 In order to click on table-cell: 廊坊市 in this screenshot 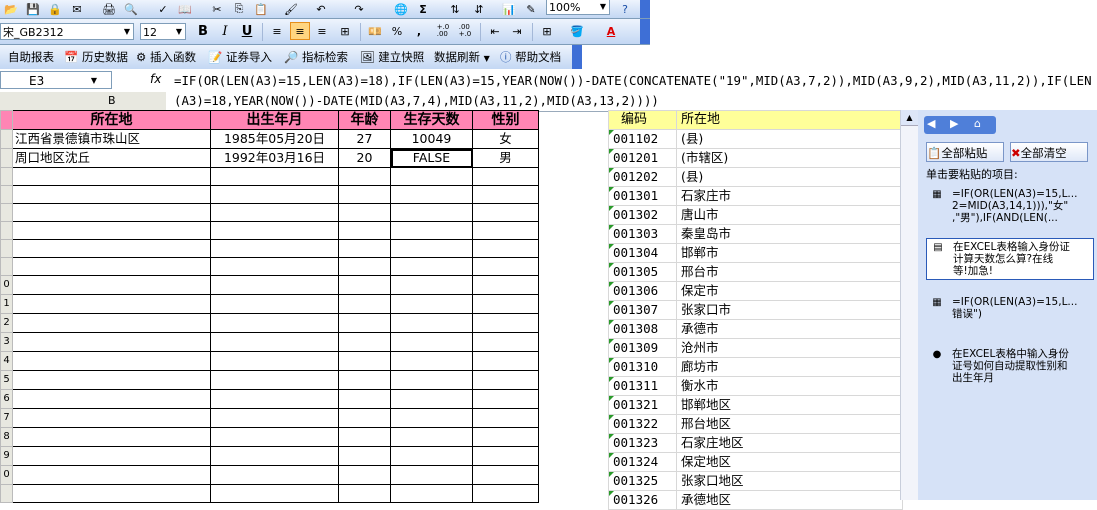, I will do `click(789, 367)`.